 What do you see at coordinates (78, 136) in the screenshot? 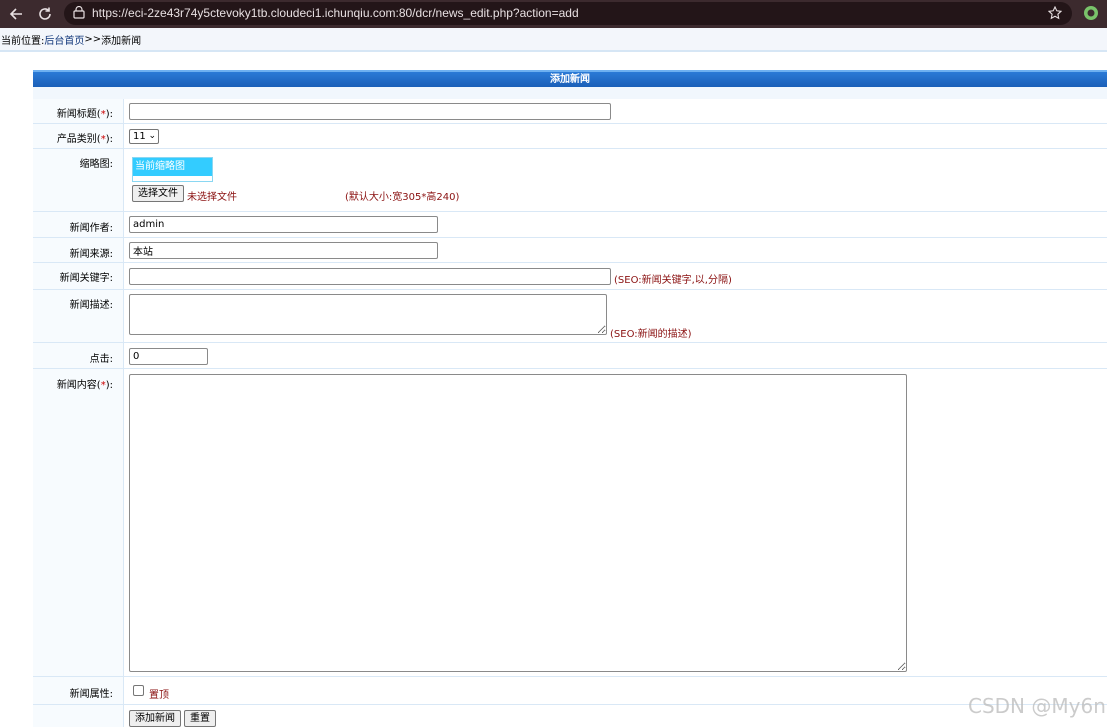
I see `category-label: 产品类别(*):` at bounding box center [78, 136].